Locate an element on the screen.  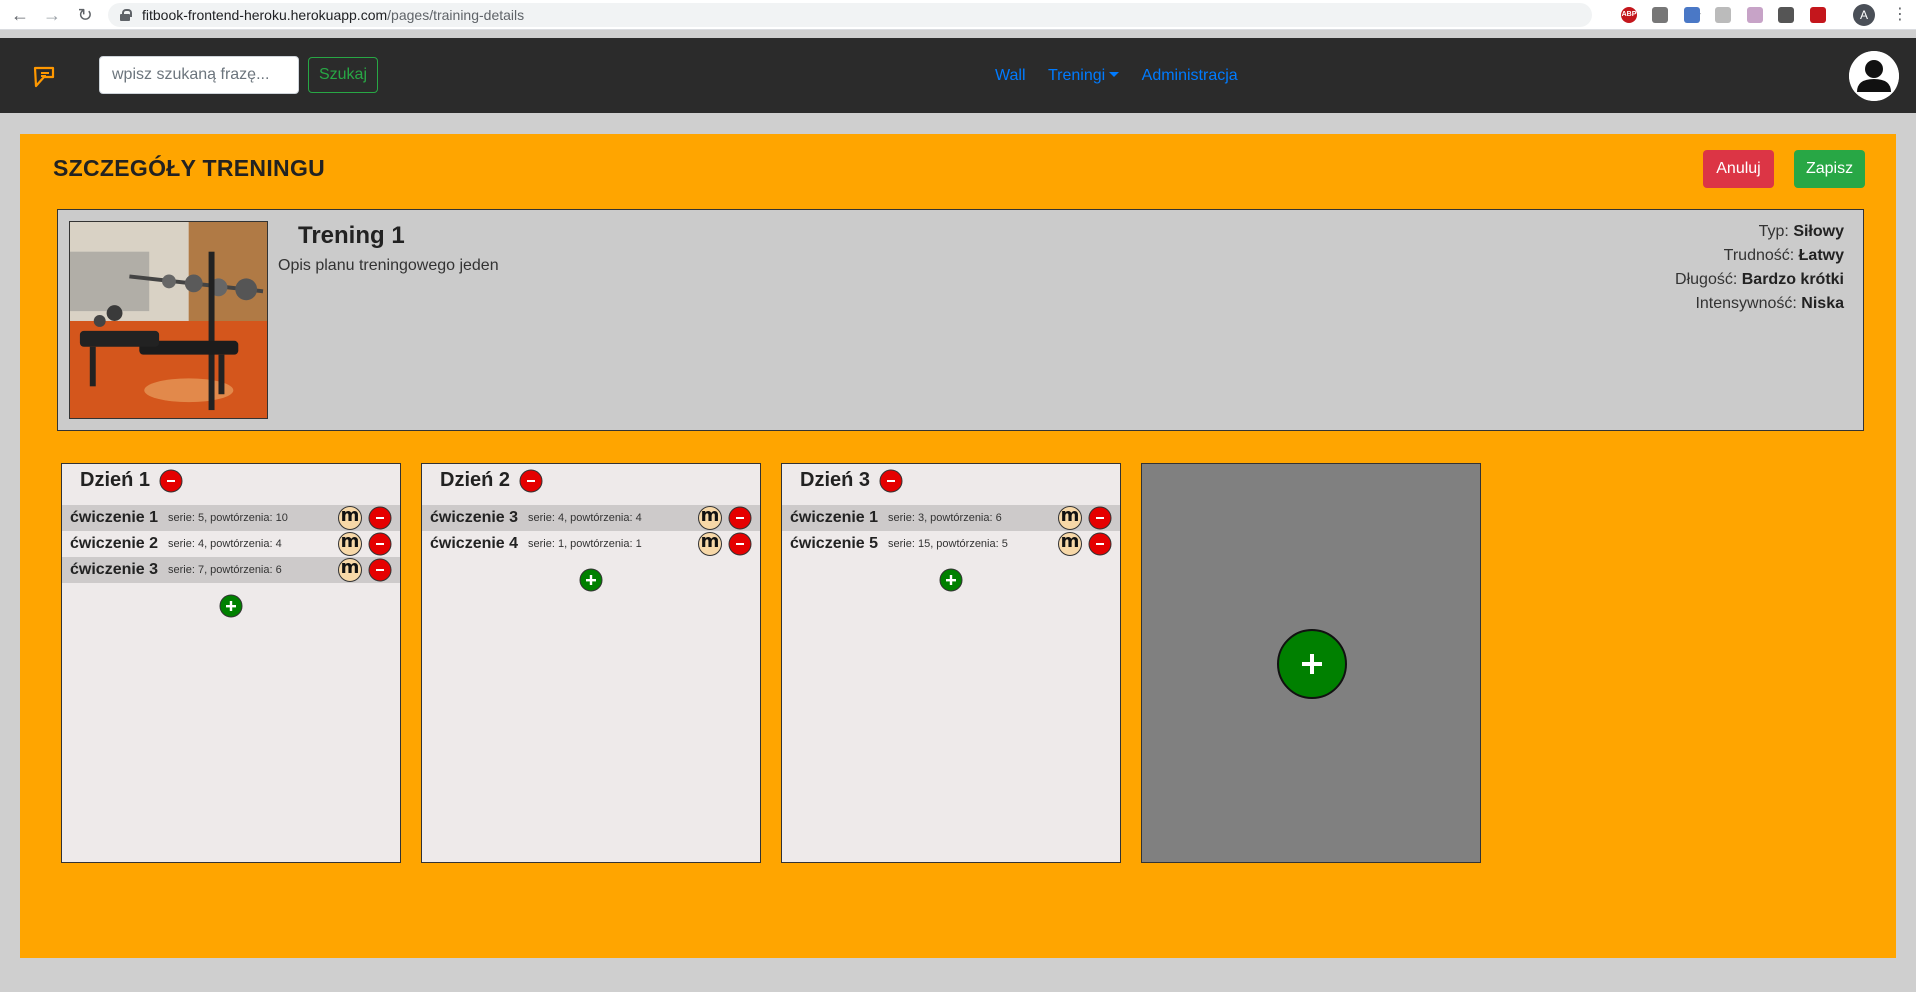
meta-type-label: Typ: is located at coordinates (1773, 231).